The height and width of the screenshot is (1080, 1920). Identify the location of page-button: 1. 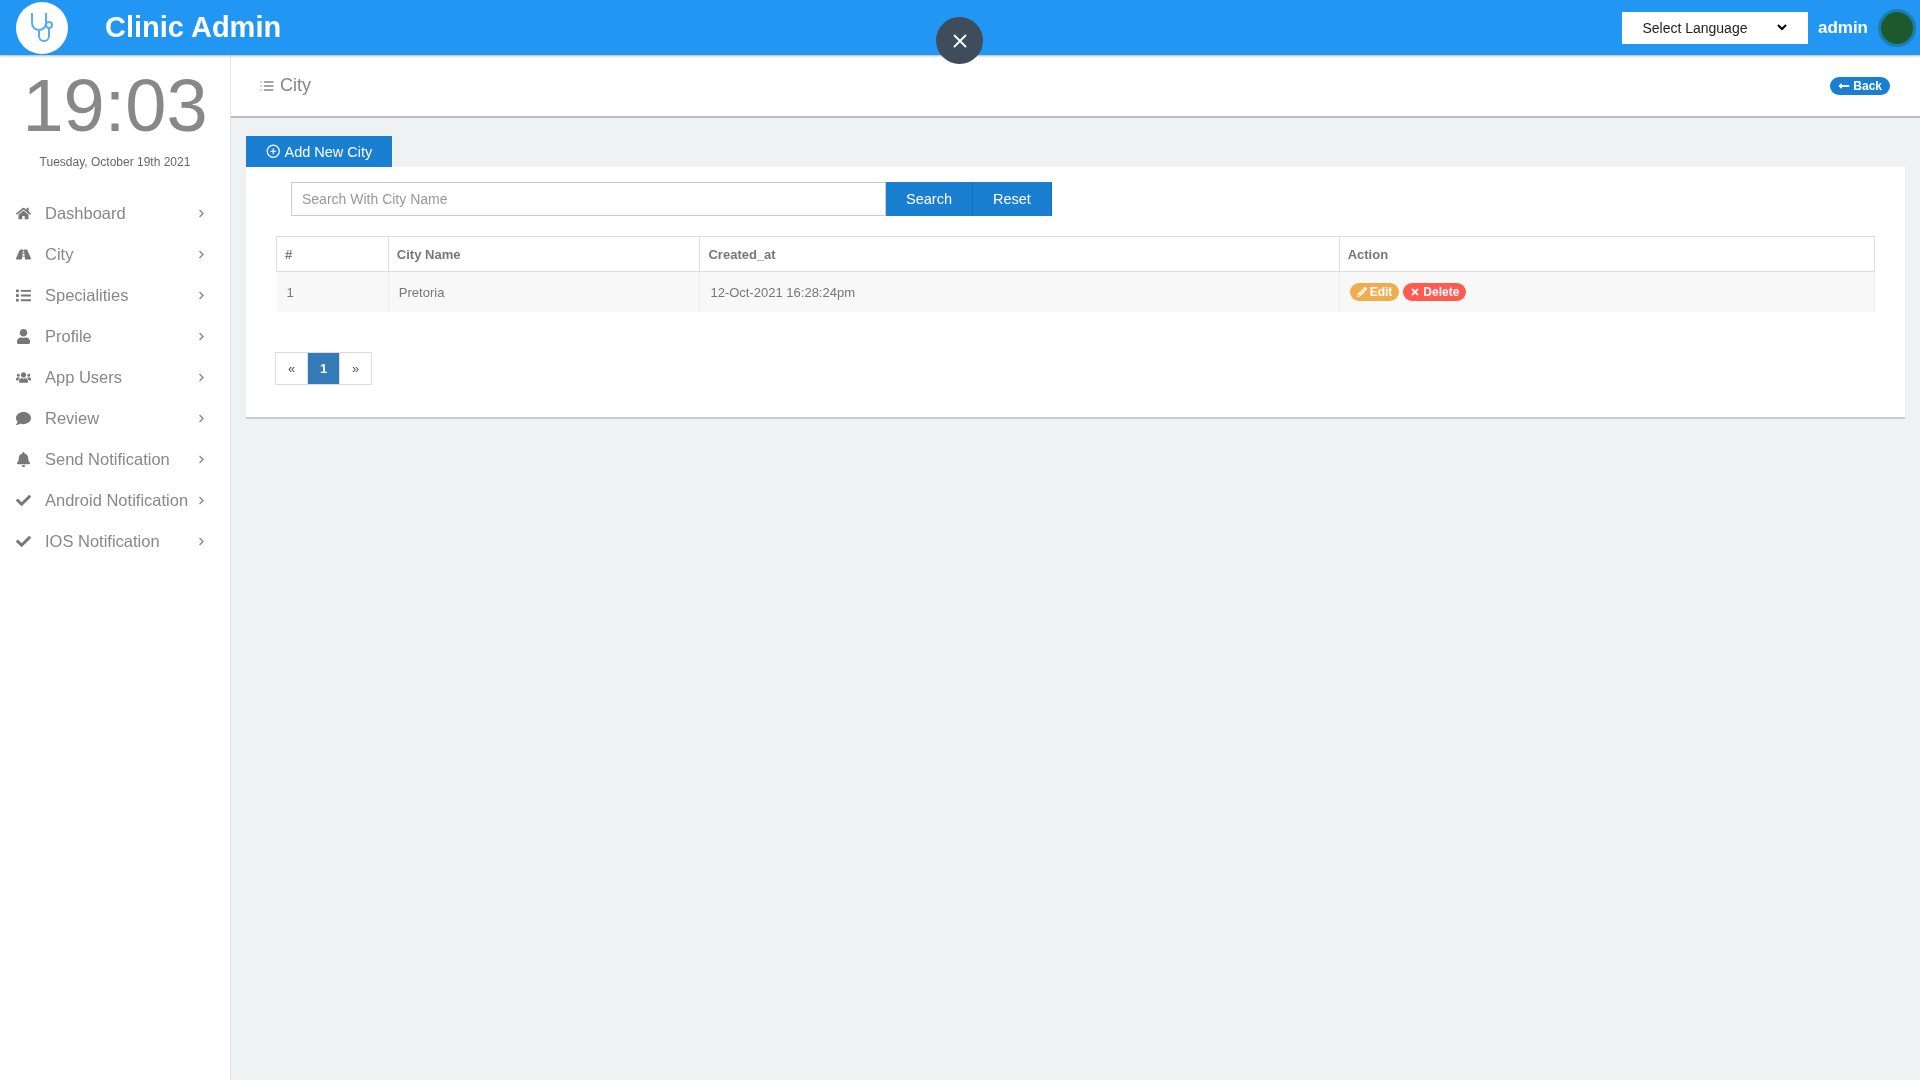
(323, 368).